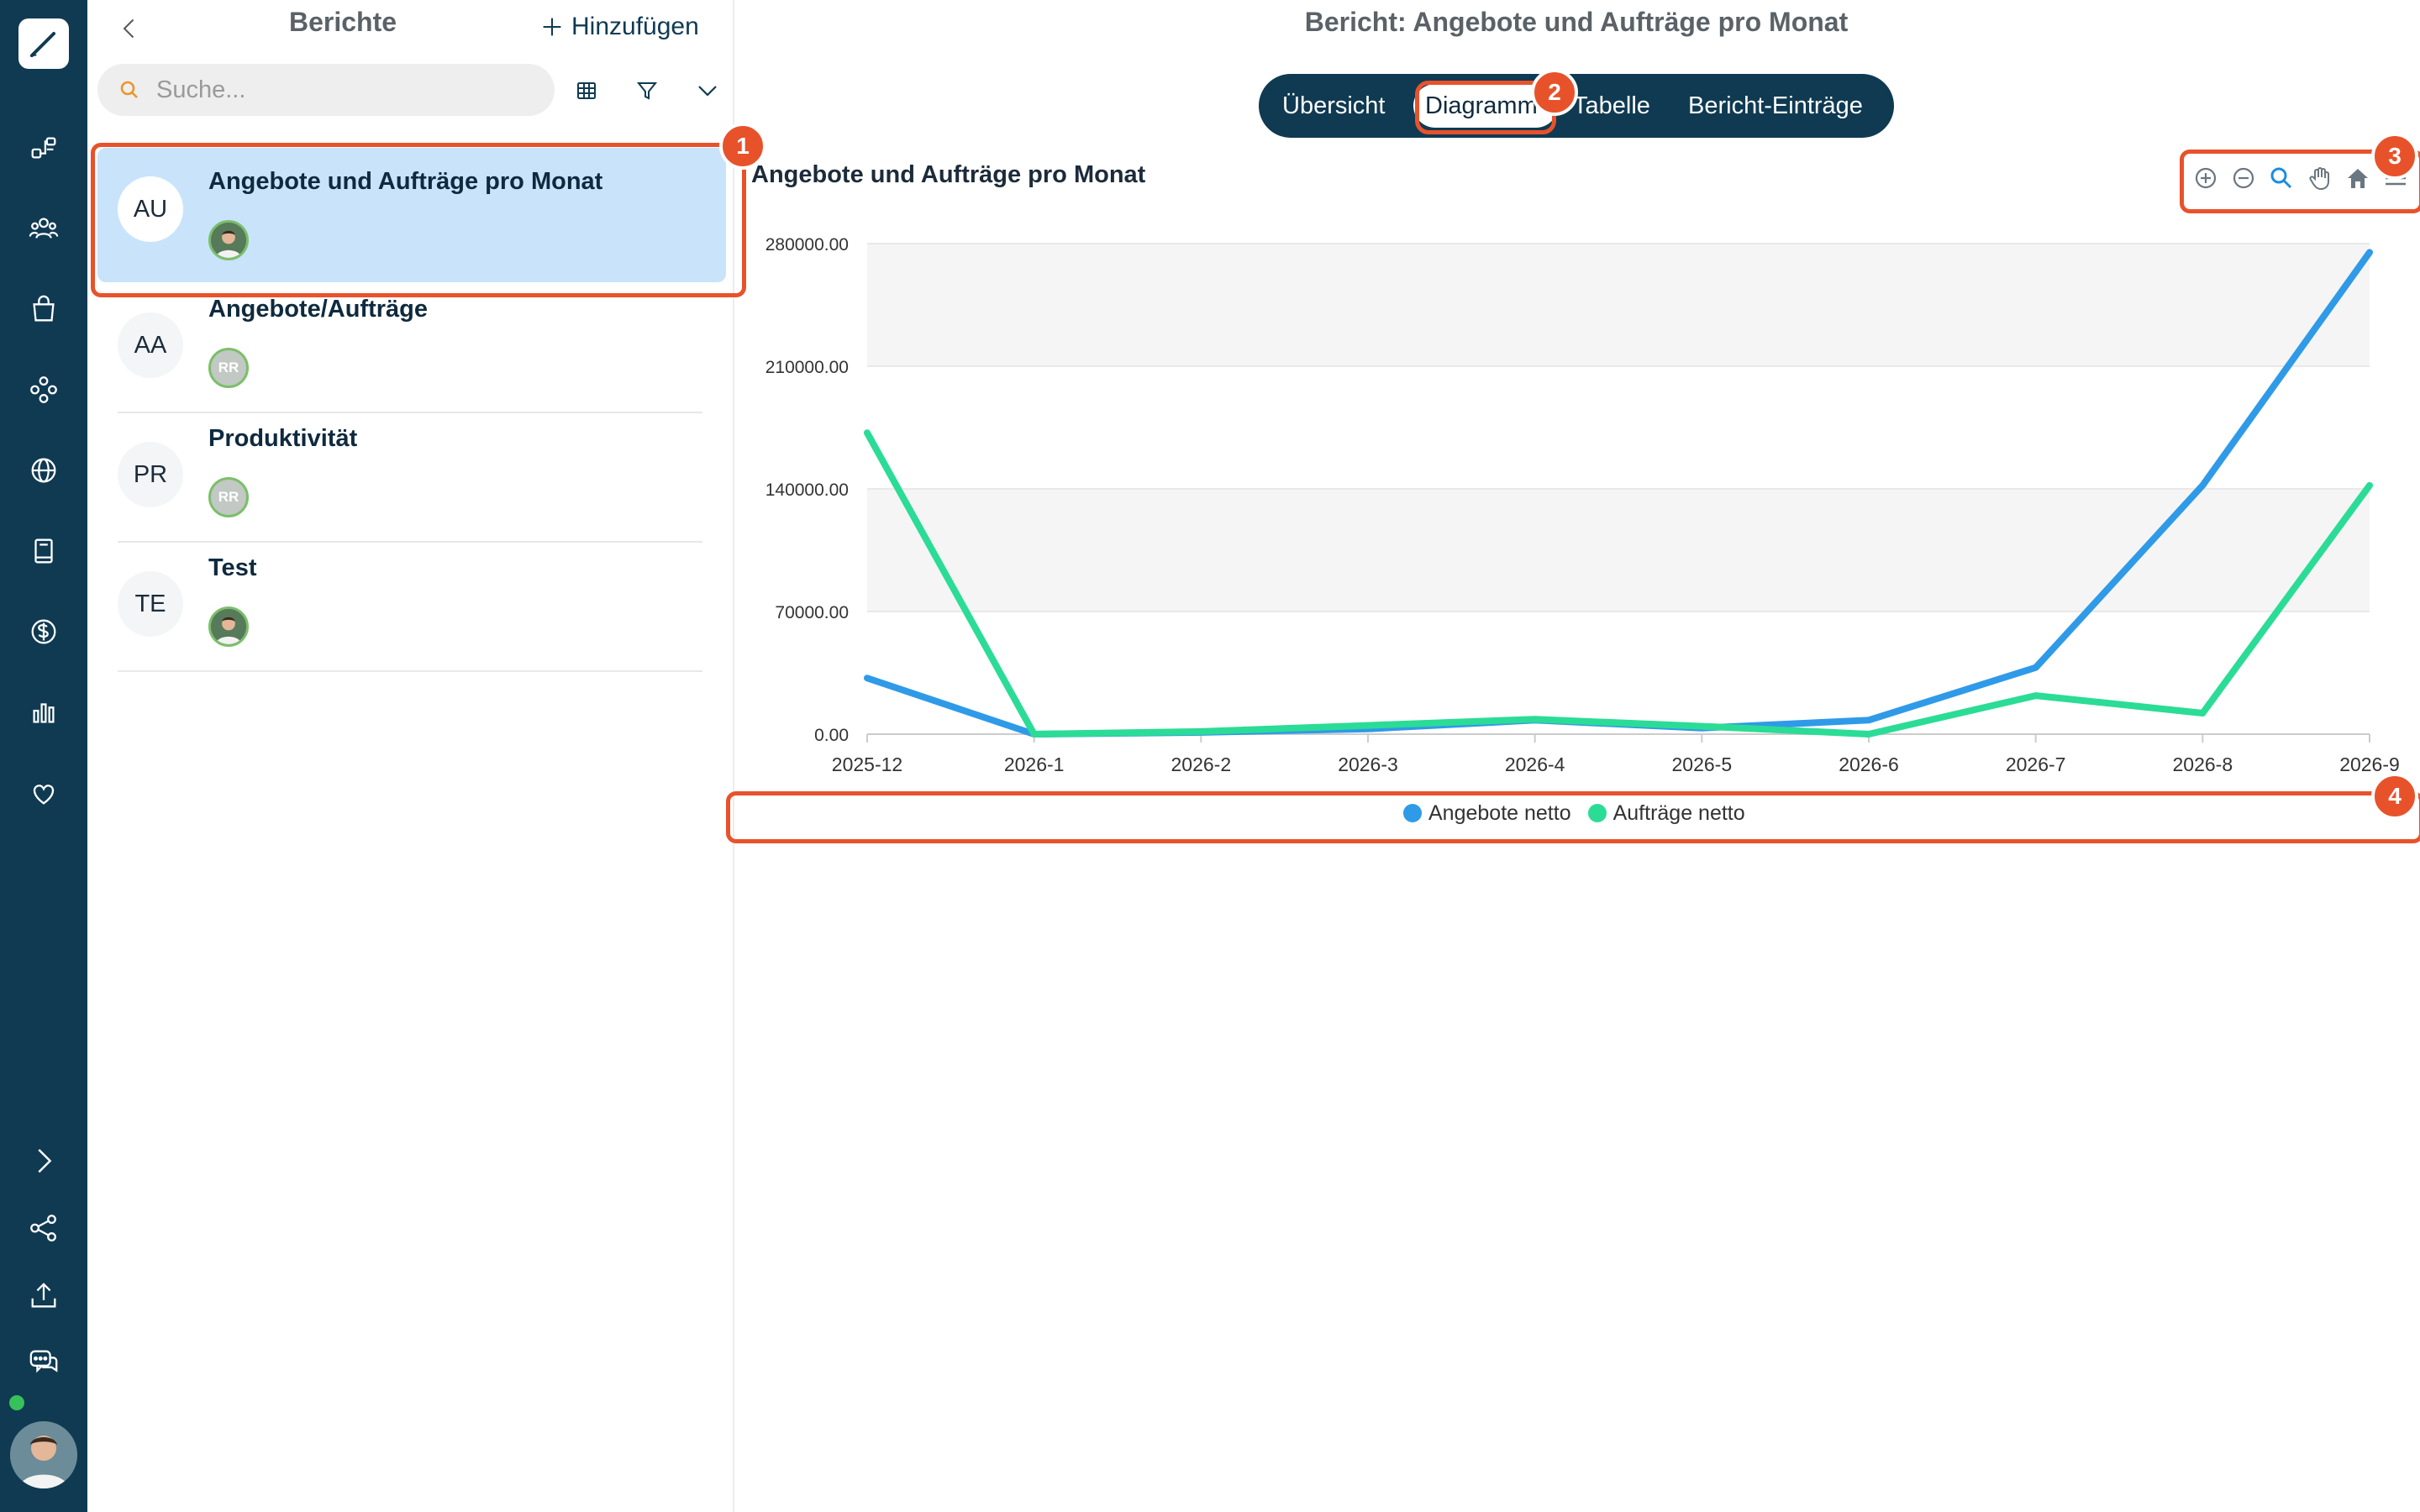 This screenshot has height=1512, width=2420. I want to click on callout-number: 2, so click(1555, 92).